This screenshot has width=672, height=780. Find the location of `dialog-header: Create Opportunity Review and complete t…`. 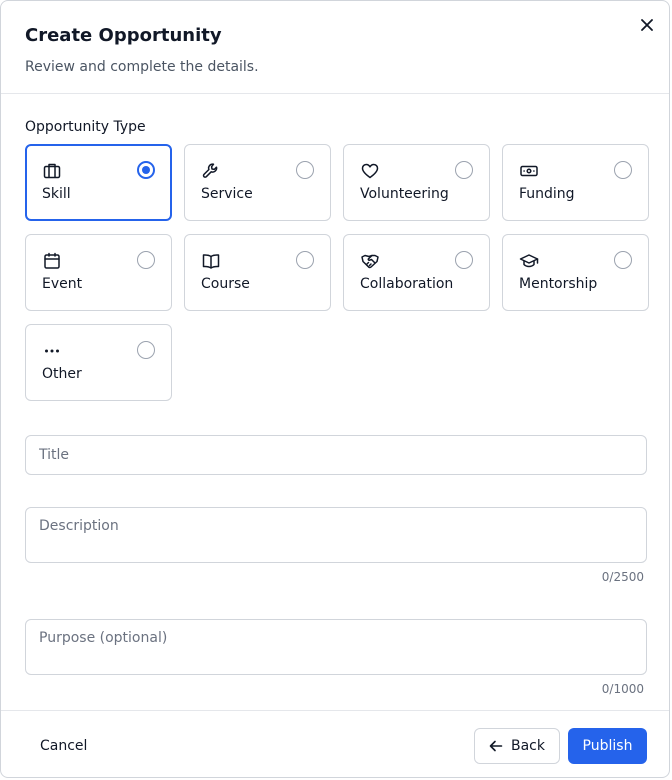

dialog-header: Create Opportunity Review and complete t… is located at coordinates (335, 47).